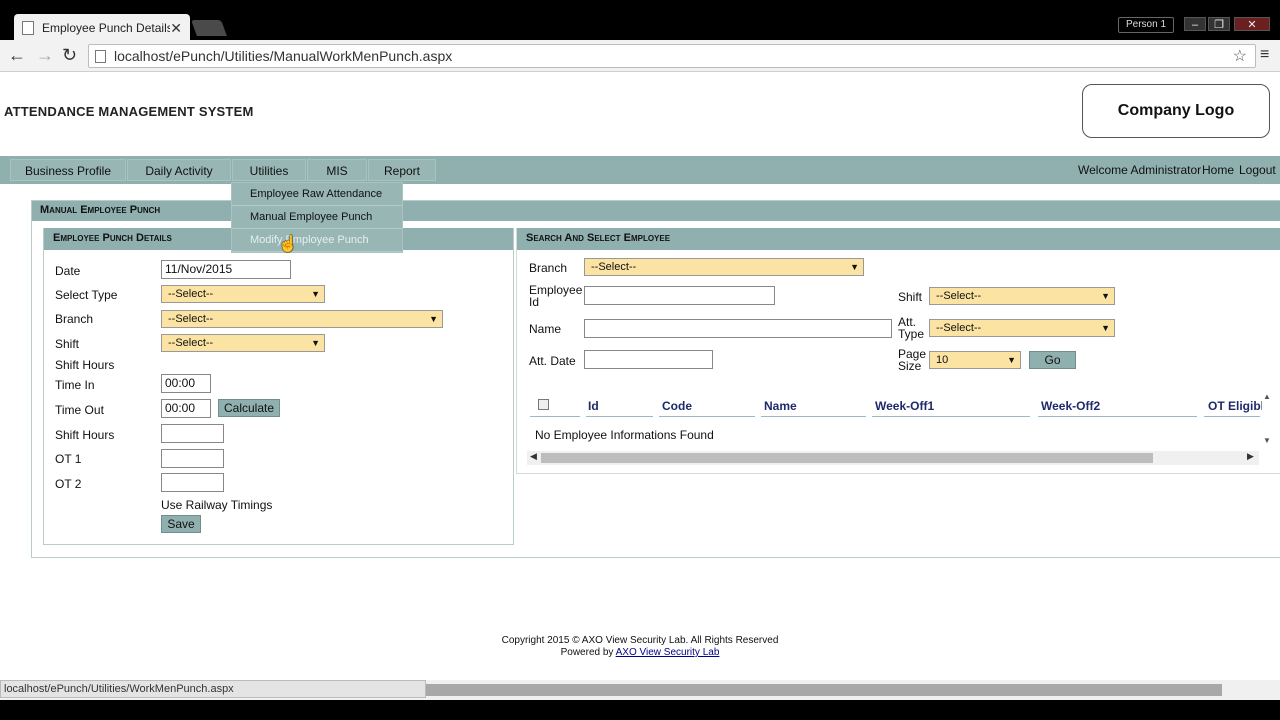 Image resolution: width=1280 pixels, height=720 pixels. Describe the element at coordinates (17, 55) in the screenshot. I see `back-icon: ←` at that location.